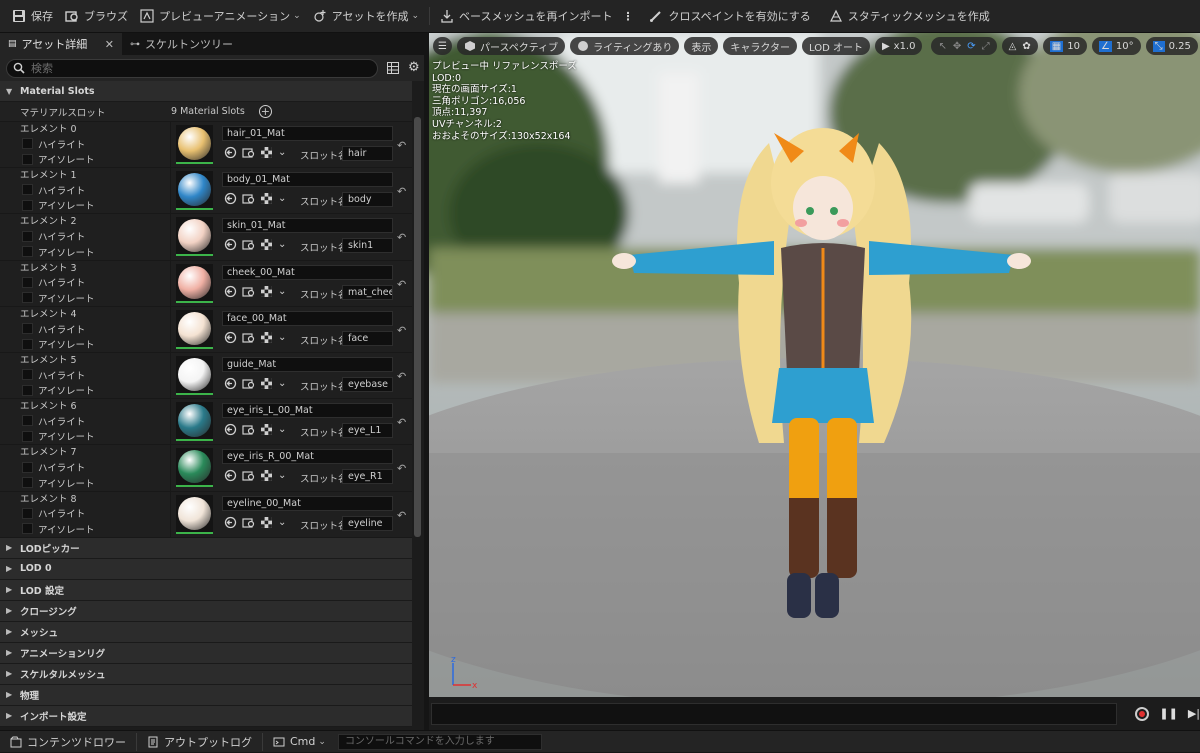 The image size is (1200, 753). I want to click on category-row: ▶ スケルタルメッシュ, so click(206, 674).